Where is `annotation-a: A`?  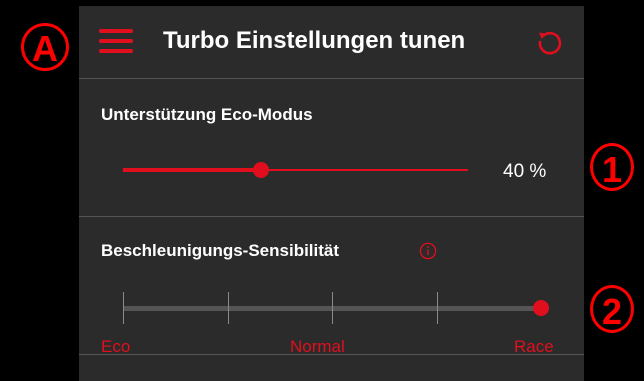 annotation-a: A is located at coordinates (45, 47).